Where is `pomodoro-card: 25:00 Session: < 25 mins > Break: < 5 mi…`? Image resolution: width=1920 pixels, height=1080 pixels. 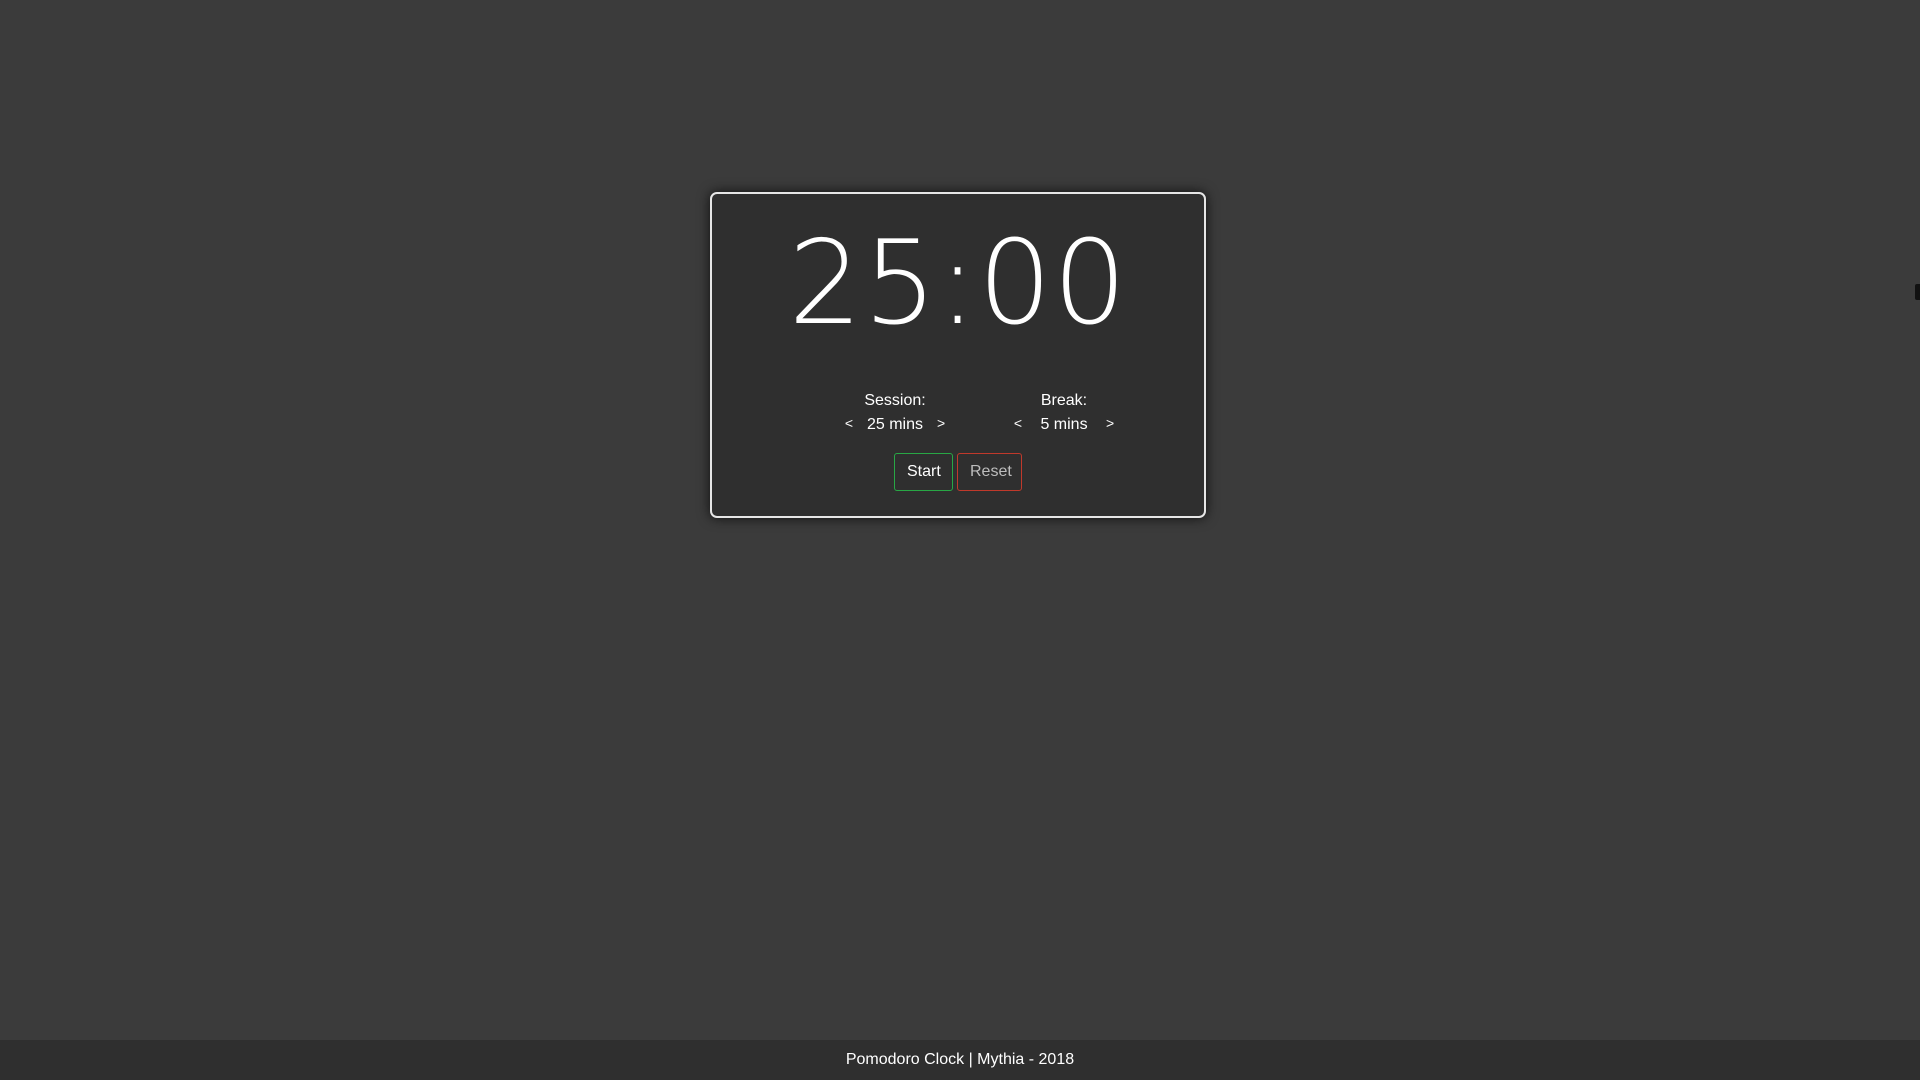
pomodoro-card: 25:00 Session: < 25 mins > Break: < 5 mi… is located at coordinates (958, 355).